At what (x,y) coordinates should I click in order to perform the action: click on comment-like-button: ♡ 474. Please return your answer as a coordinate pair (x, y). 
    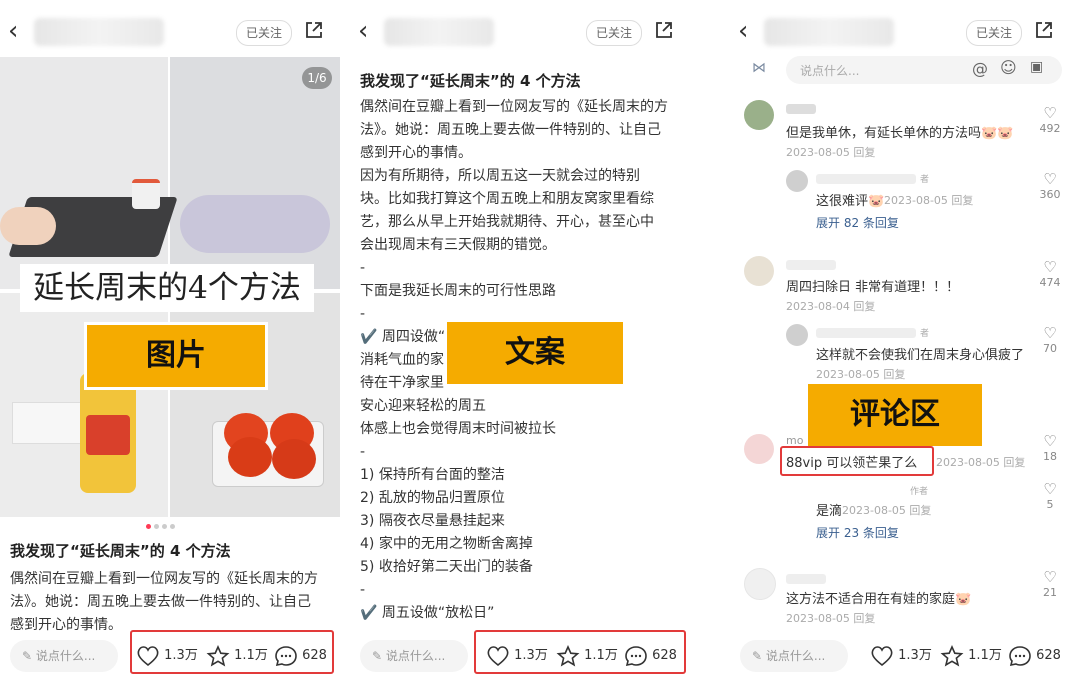
    Looking at the image, I should click on (1050, 273).